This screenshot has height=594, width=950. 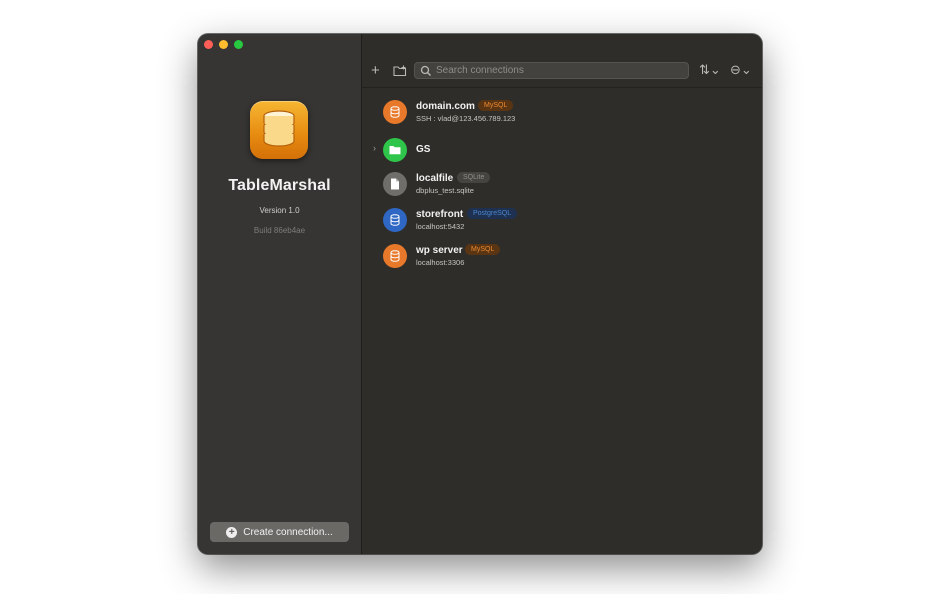 What do you see at coordinates (492, 213) in the screenshot?
I see `db-type-badge: PostgreSQL` at bounding box center [492, 213].